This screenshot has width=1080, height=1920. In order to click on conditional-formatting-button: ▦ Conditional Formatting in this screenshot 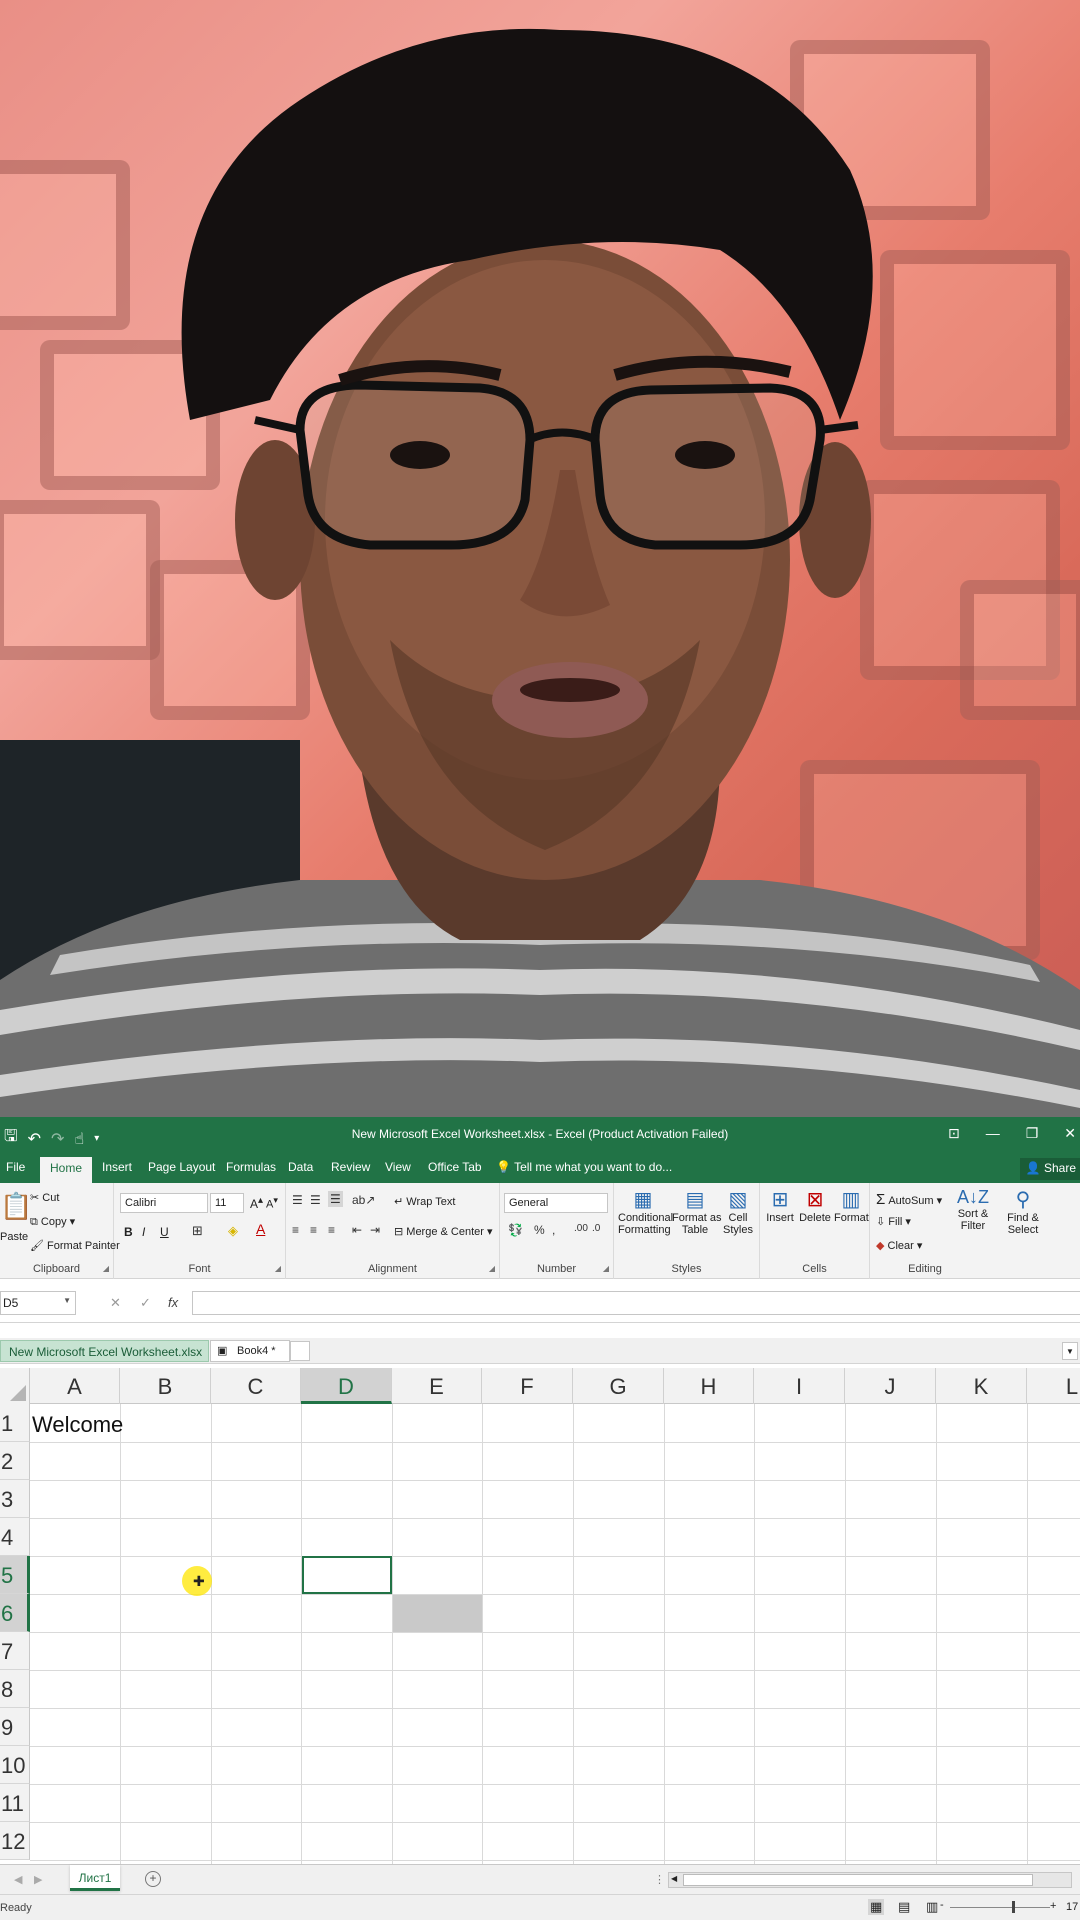, I will do `click(645, 1211)`.